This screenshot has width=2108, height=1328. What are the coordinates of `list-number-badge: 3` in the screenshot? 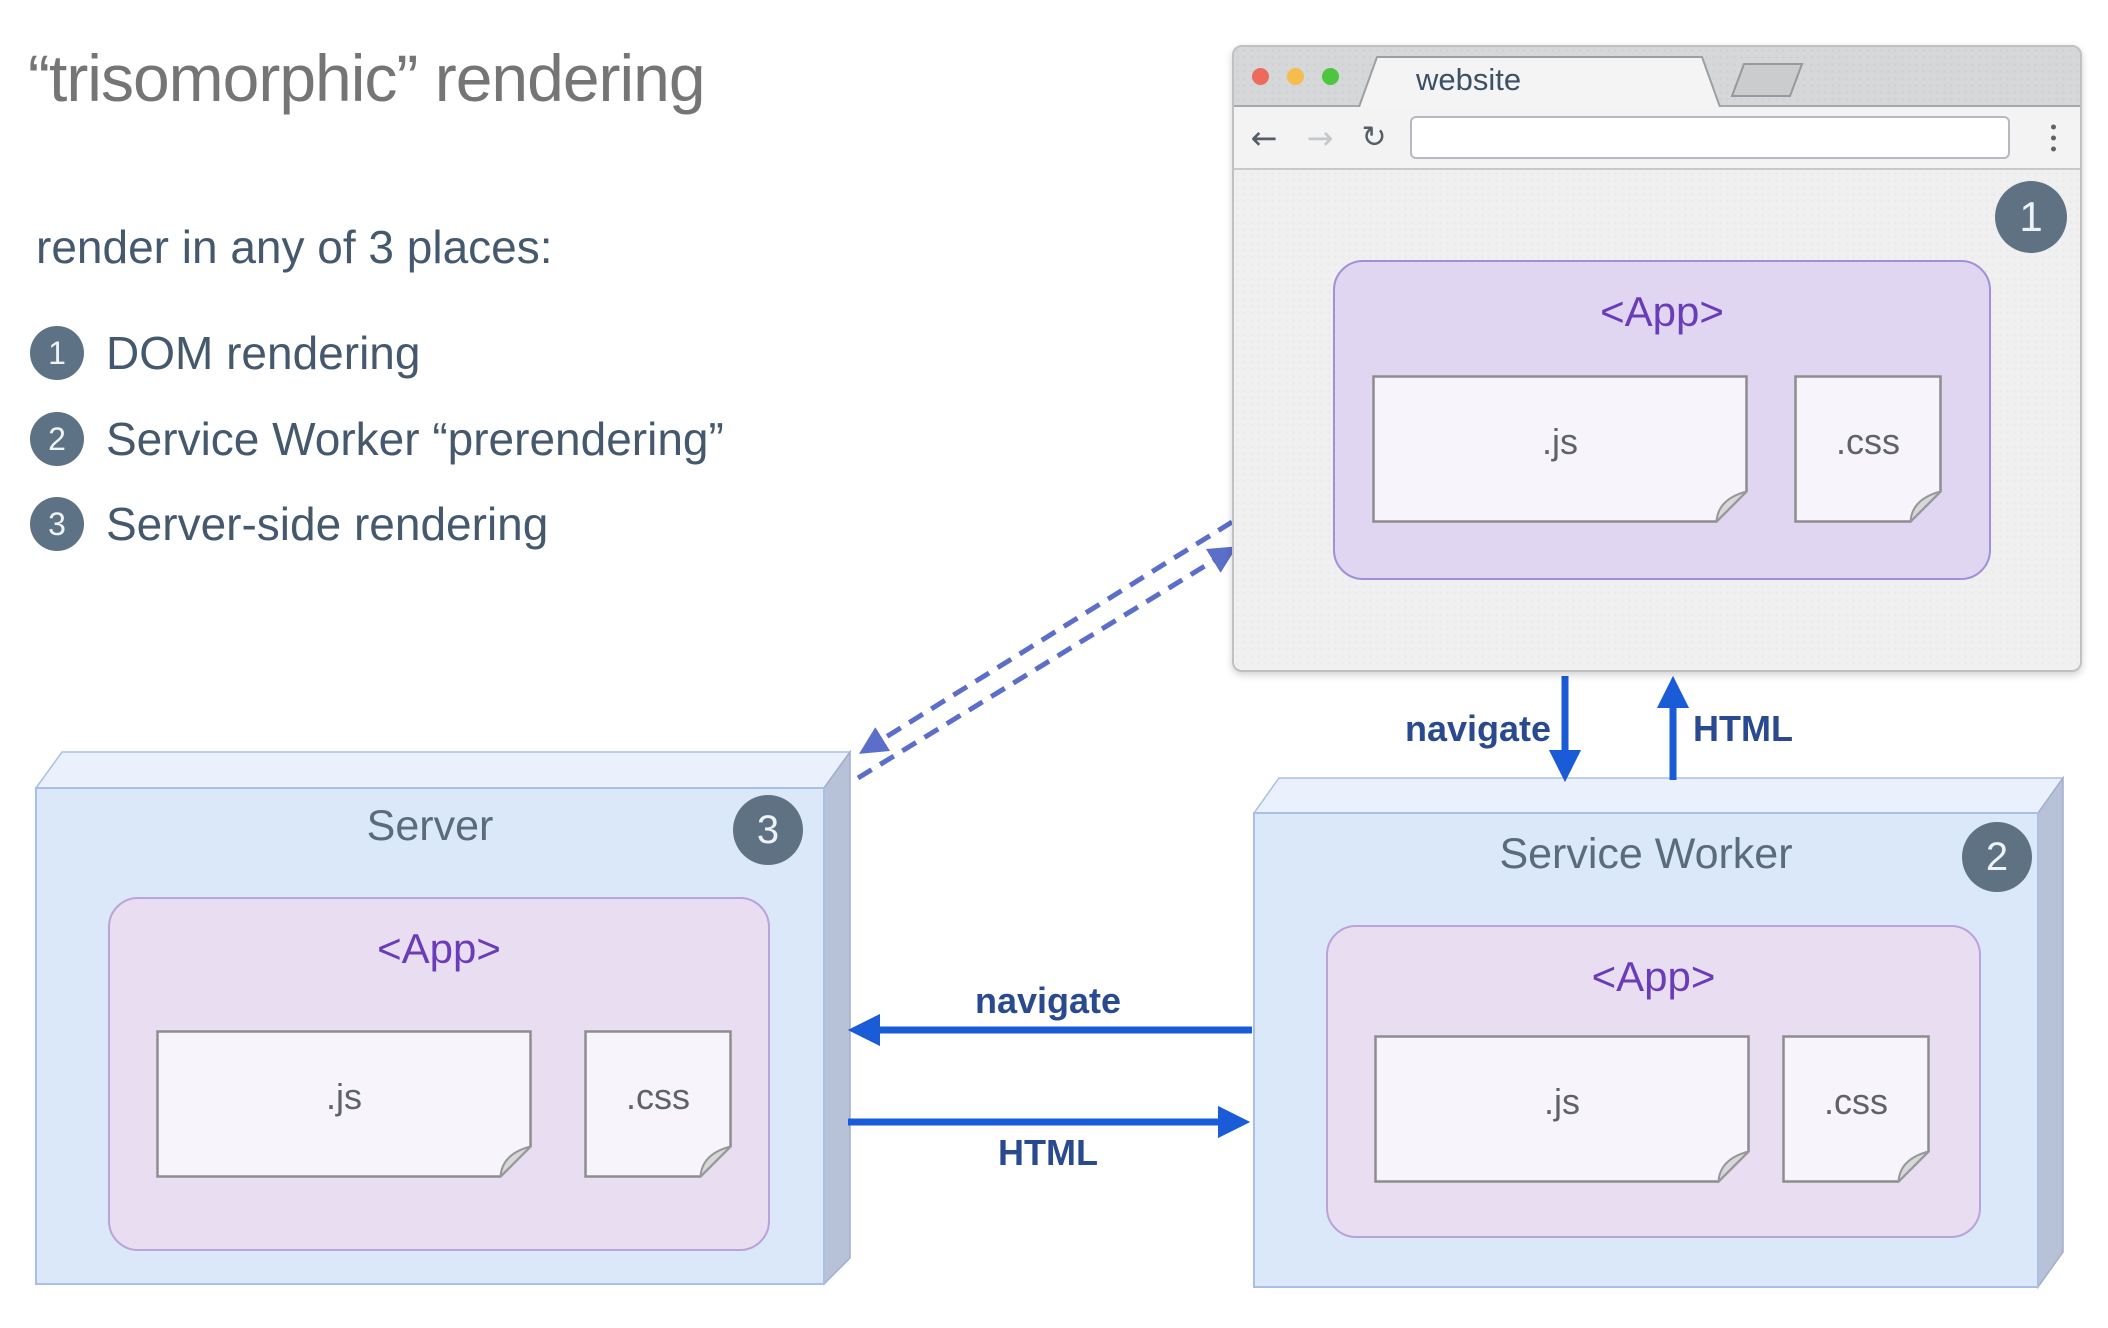 It's located at (57, 524).